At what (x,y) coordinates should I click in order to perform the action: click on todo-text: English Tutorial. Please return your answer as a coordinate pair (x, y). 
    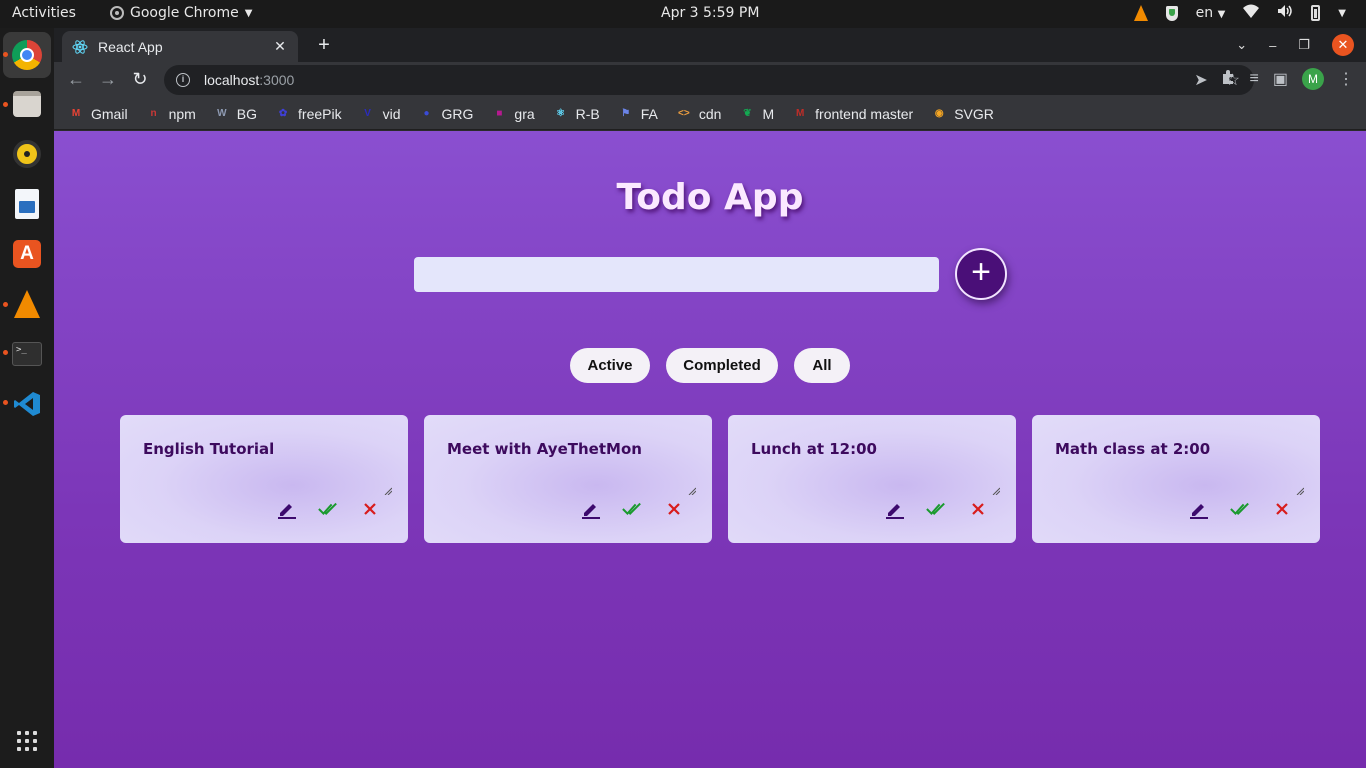
    Looking at the image, I should click on (208, 449).